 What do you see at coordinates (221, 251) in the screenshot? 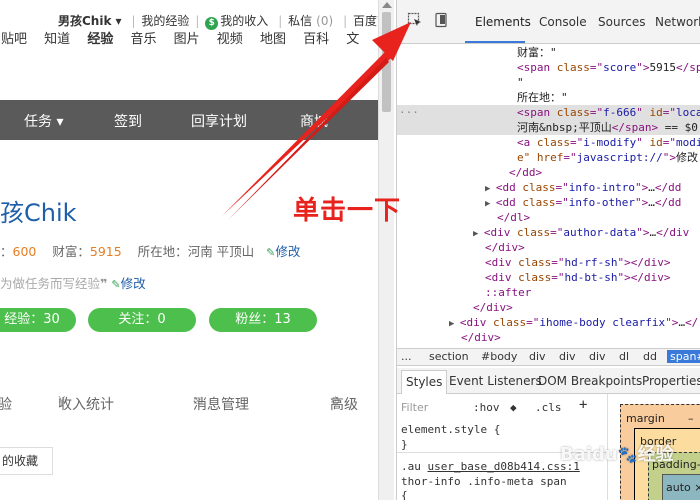
I see `location-value: 河南 平顶山` at bounding box center [221, 251].